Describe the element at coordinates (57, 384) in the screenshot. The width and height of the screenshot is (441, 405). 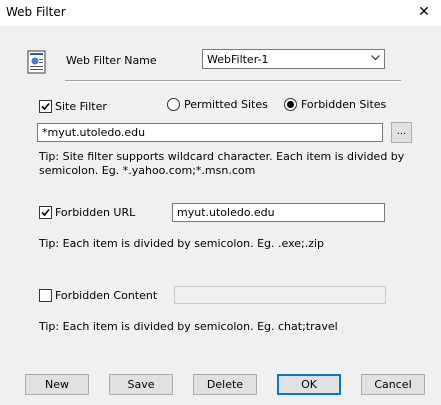
I see `new-button: New` at that location.